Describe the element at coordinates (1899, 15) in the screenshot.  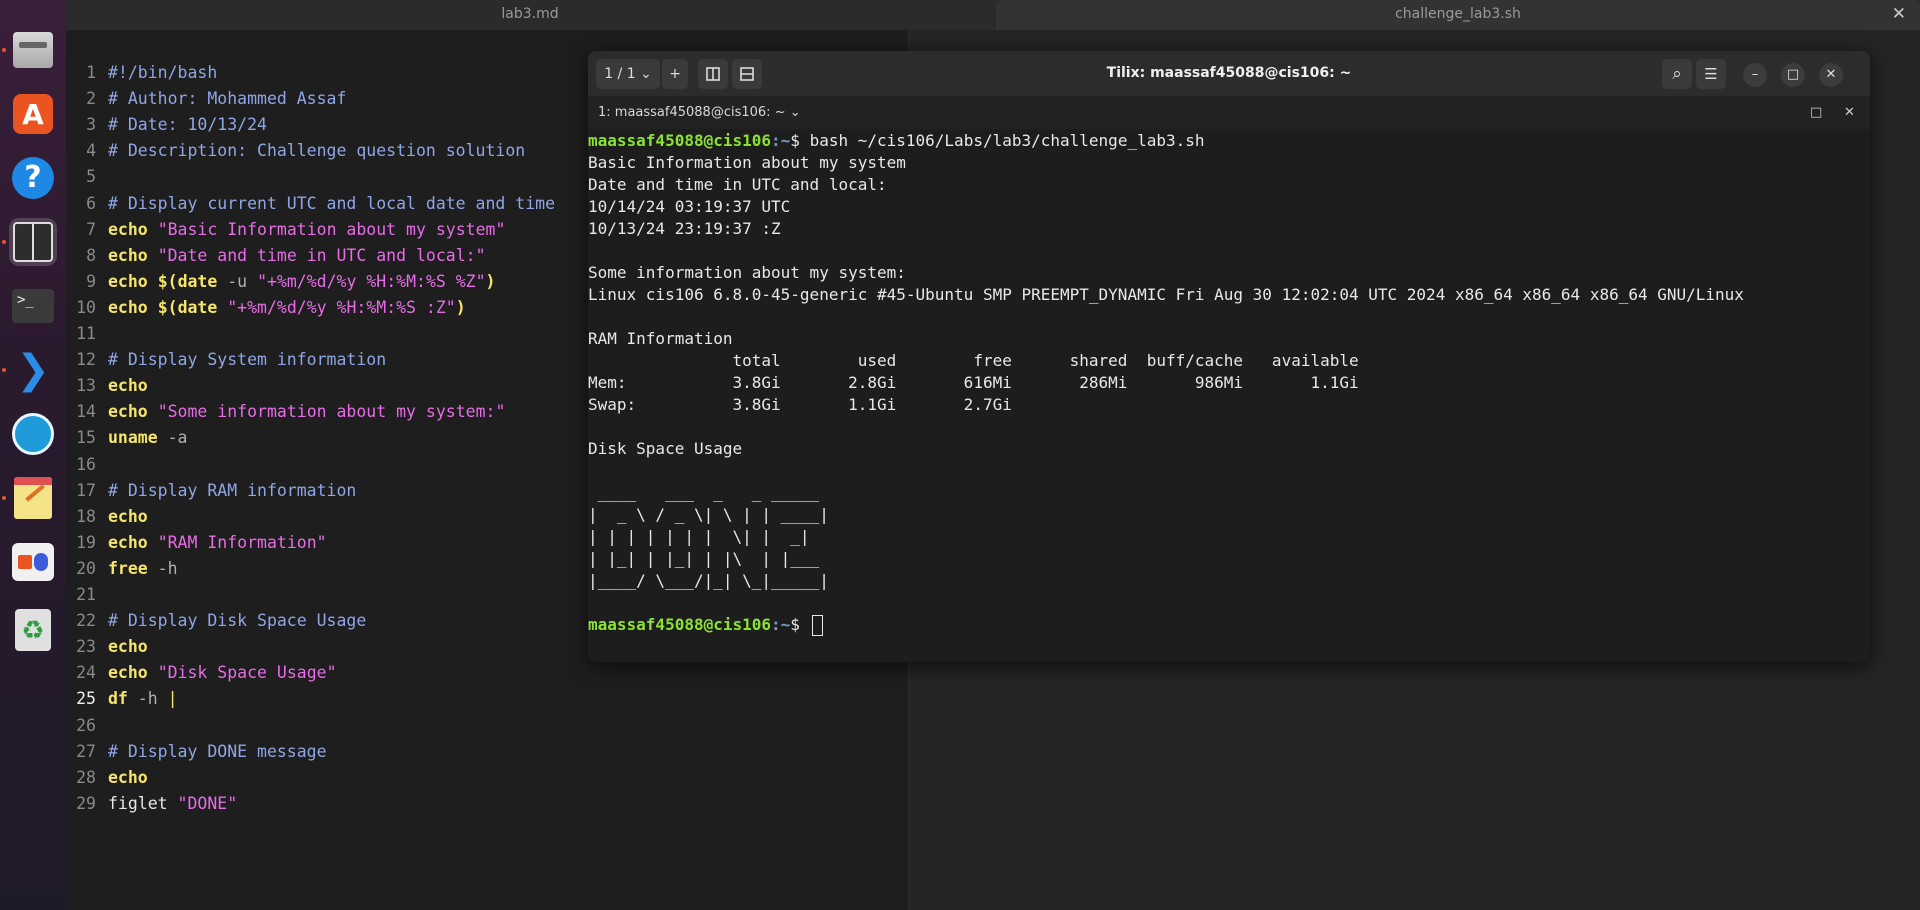
I see `close-icon: ✕` at that location.